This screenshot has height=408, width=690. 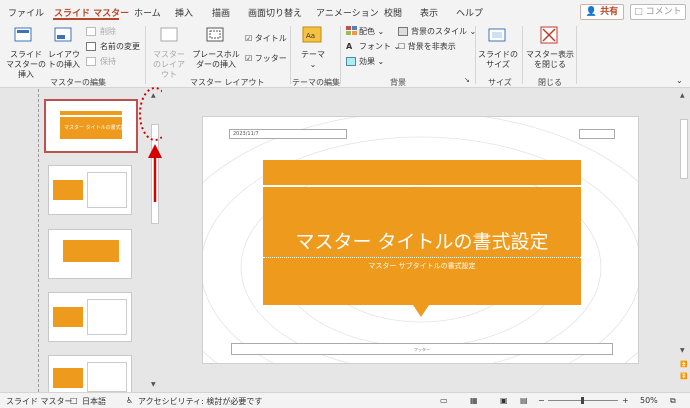 What do you see at coordinates (275, 12) in the screenshot?
I see `tab-transitions: 画面切り替え` at bounding box center [275, 12].